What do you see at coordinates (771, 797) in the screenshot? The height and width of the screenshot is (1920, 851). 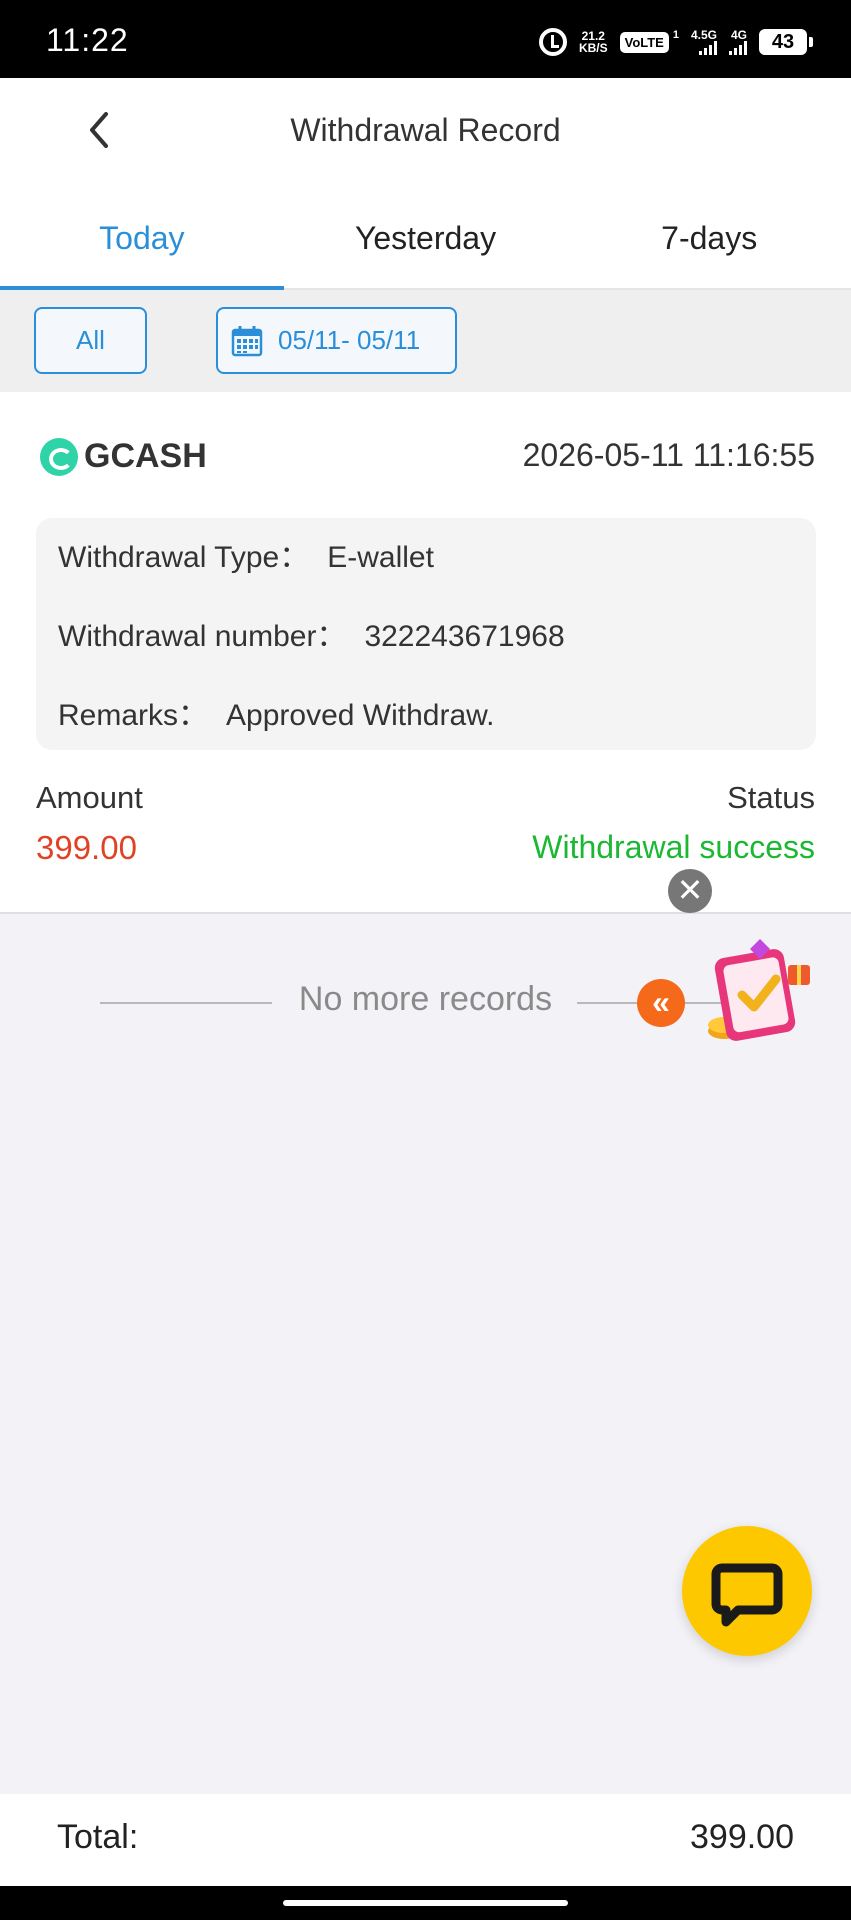 I see `status-label: Status` at bounding box center [771, 797].